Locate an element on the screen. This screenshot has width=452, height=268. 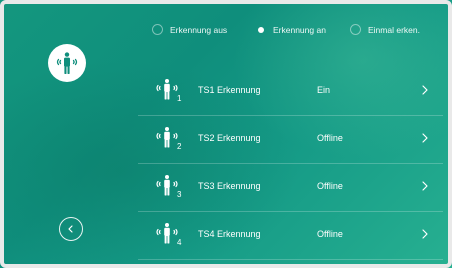
device-number: 1 is located at coordinates (179, 98).